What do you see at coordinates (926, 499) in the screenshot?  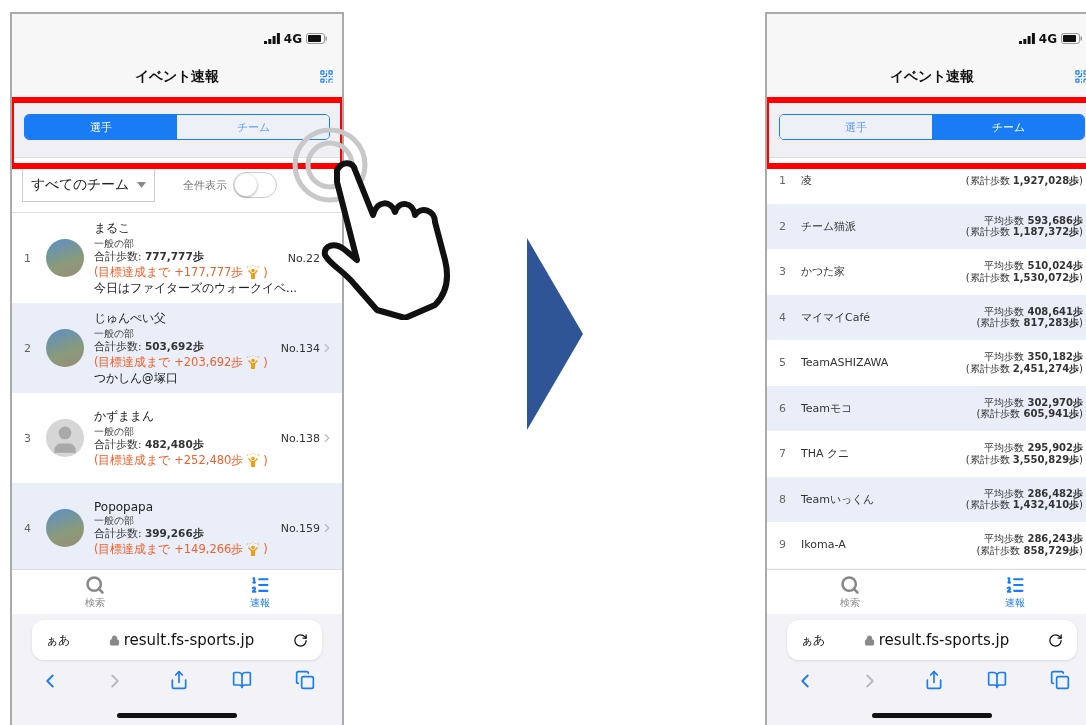 I see `team-row: 8 Teamいっくん 平均歩数 286,482歩 (累計歩数 1,432,410歩)` at bounding box center [926, 499].